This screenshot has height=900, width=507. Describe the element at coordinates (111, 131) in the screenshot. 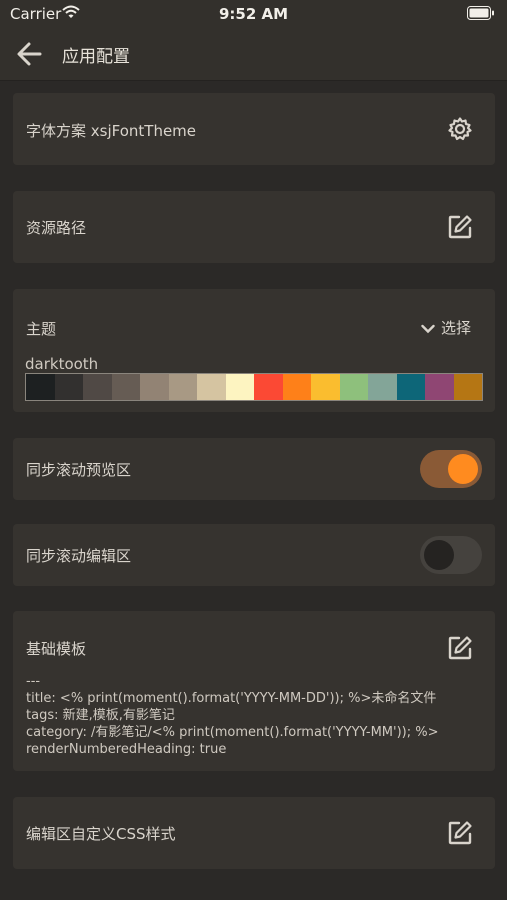

I see `font-scheme-label: 字体方案 xsjFontTheme` at that location.